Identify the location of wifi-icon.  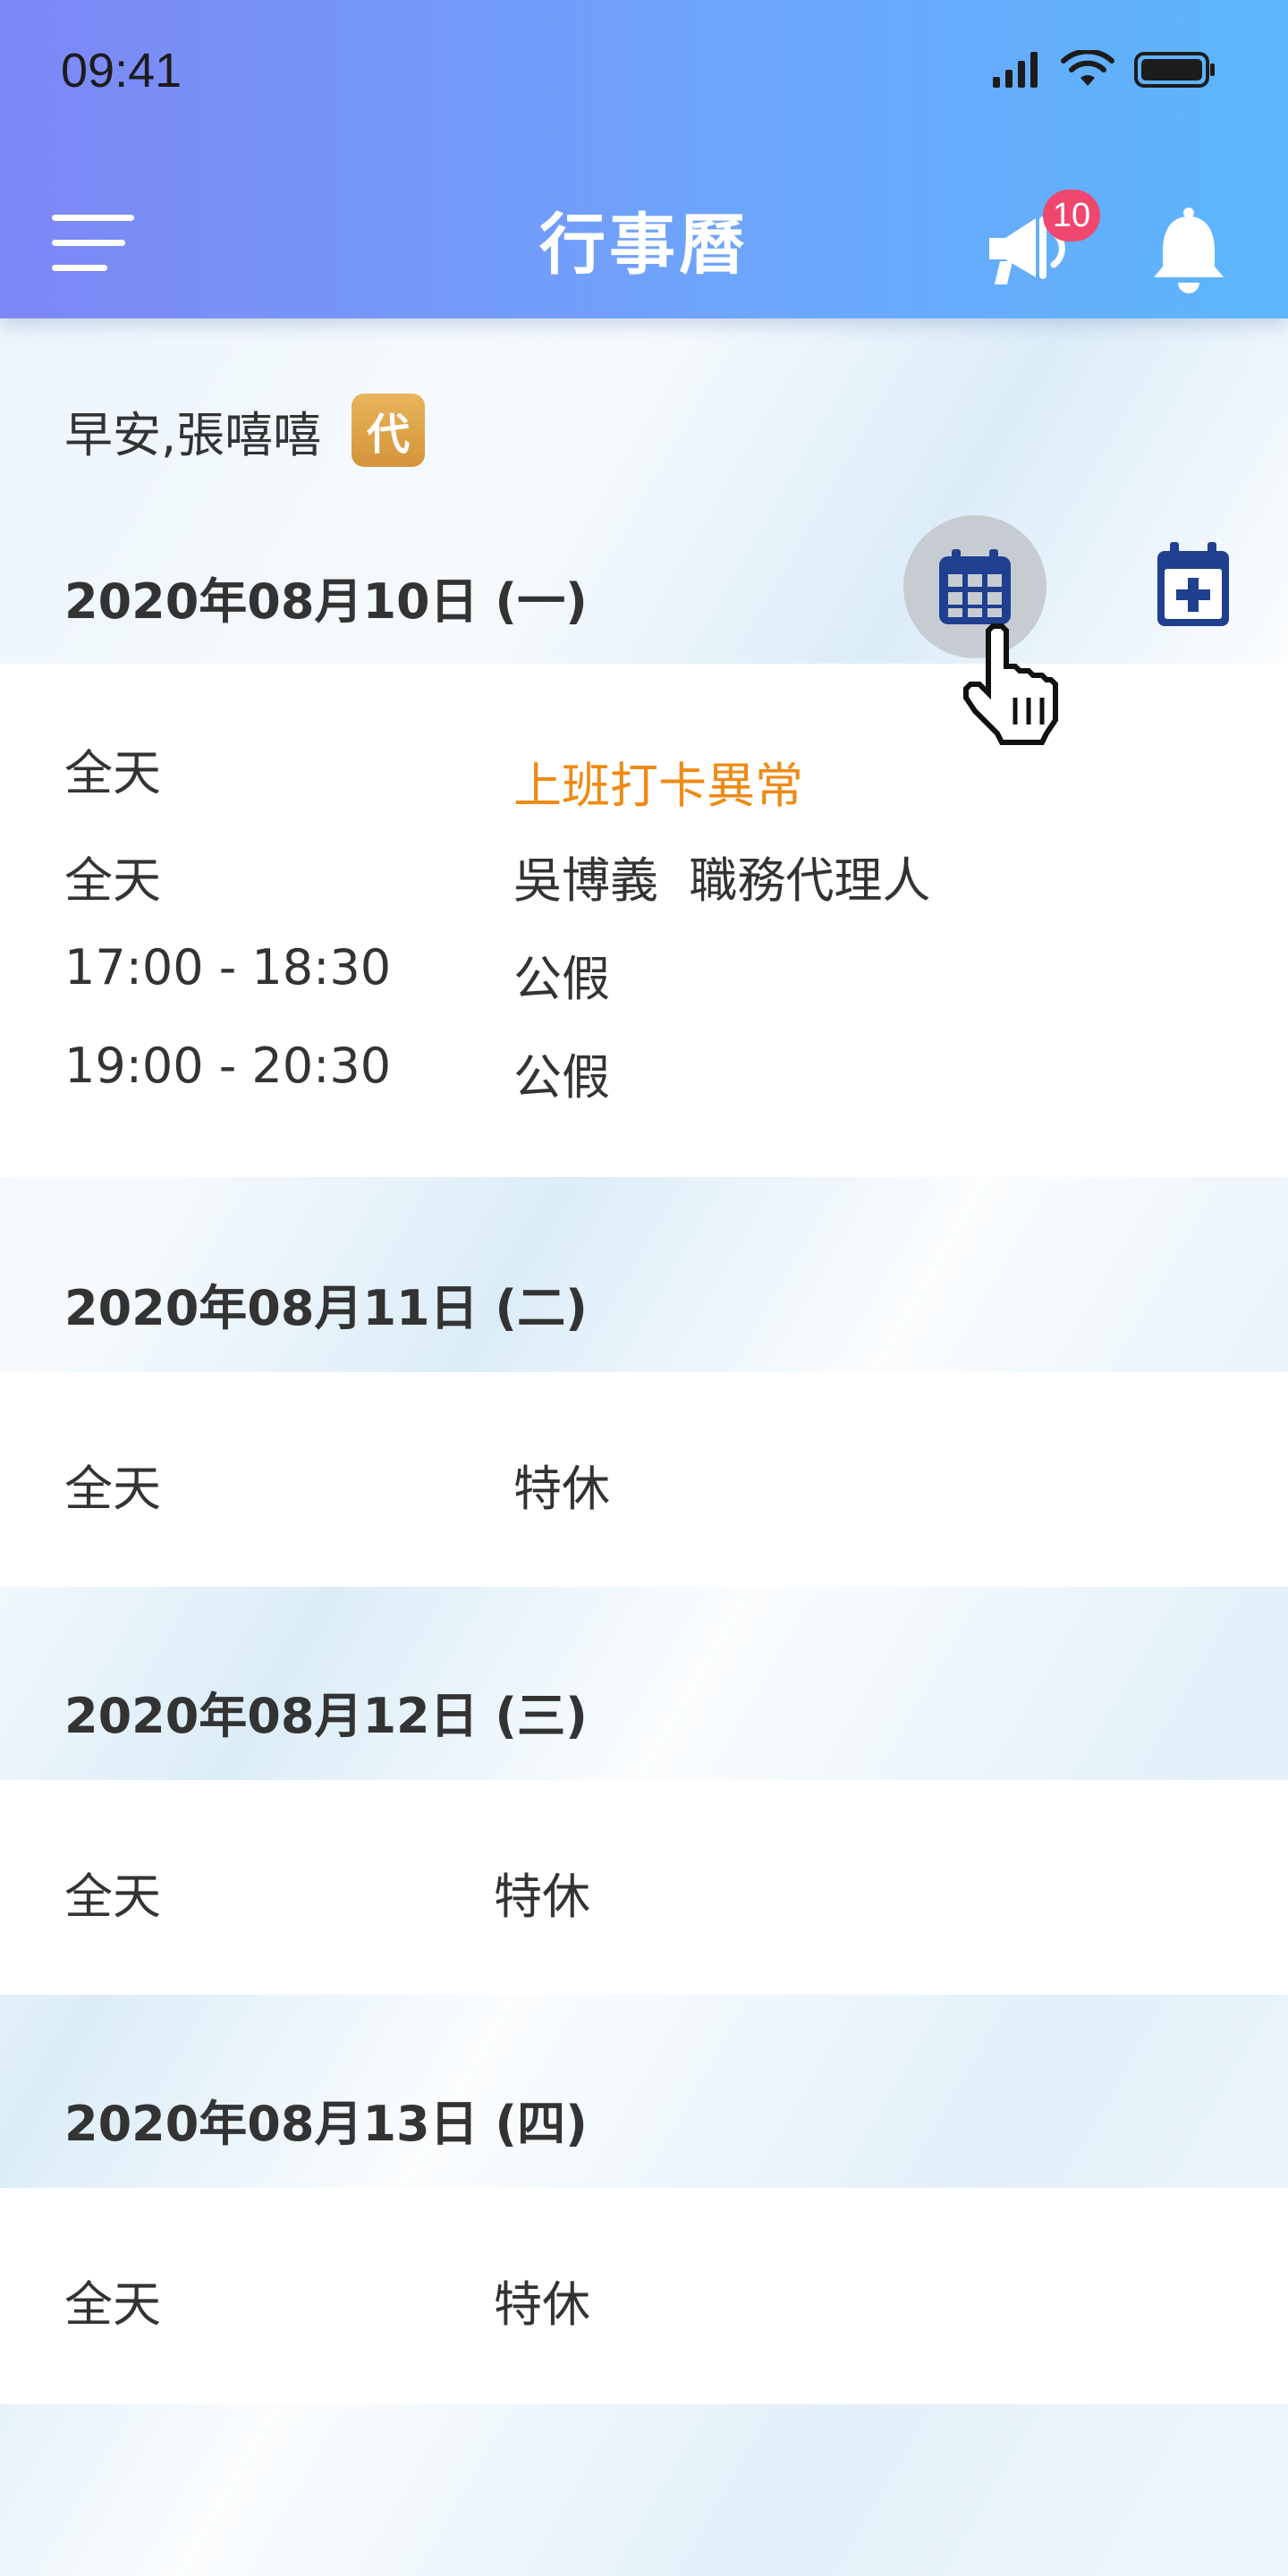
(1087, 68).